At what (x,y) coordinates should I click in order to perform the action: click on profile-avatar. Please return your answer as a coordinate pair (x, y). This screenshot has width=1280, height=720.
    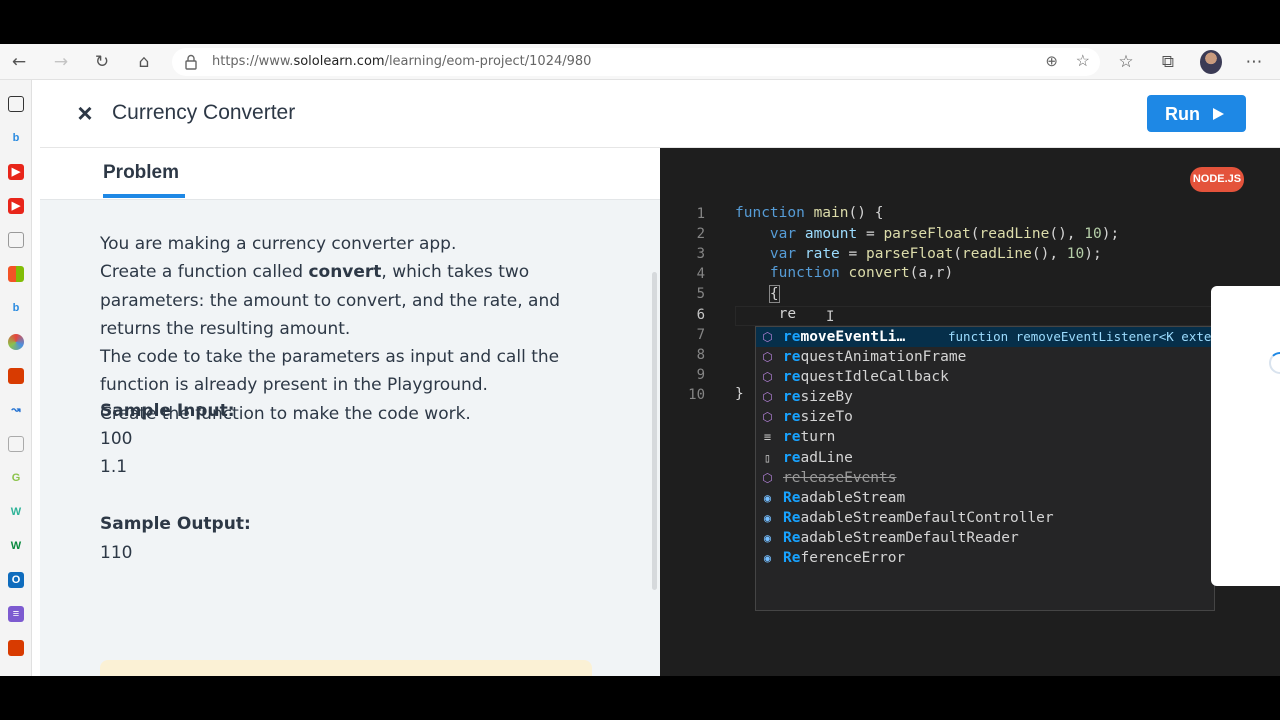
    Looking at the image, I should click on (1211, 62).